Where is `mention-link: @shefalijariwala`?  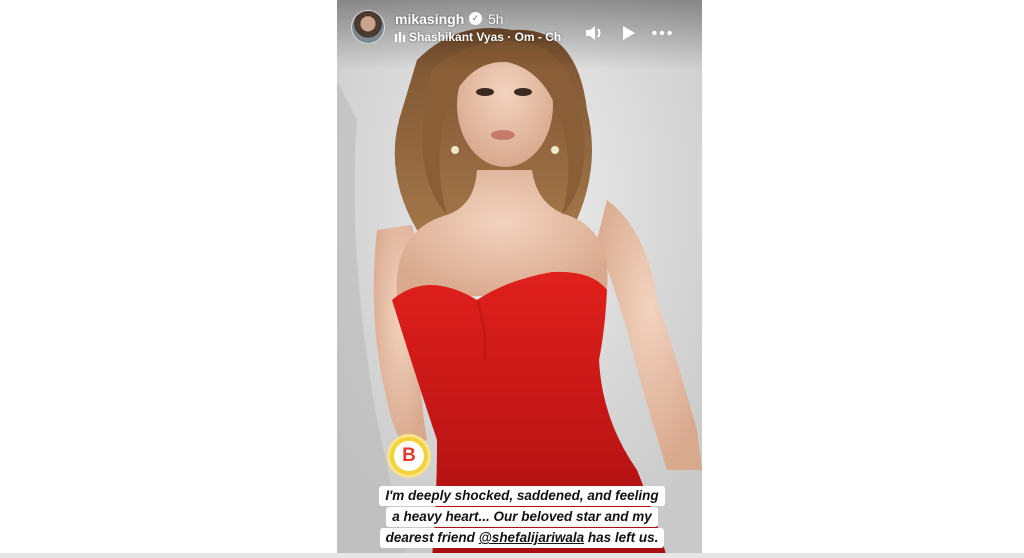
mention-link: @shefalijariwala is located at coordinates (531, 537).